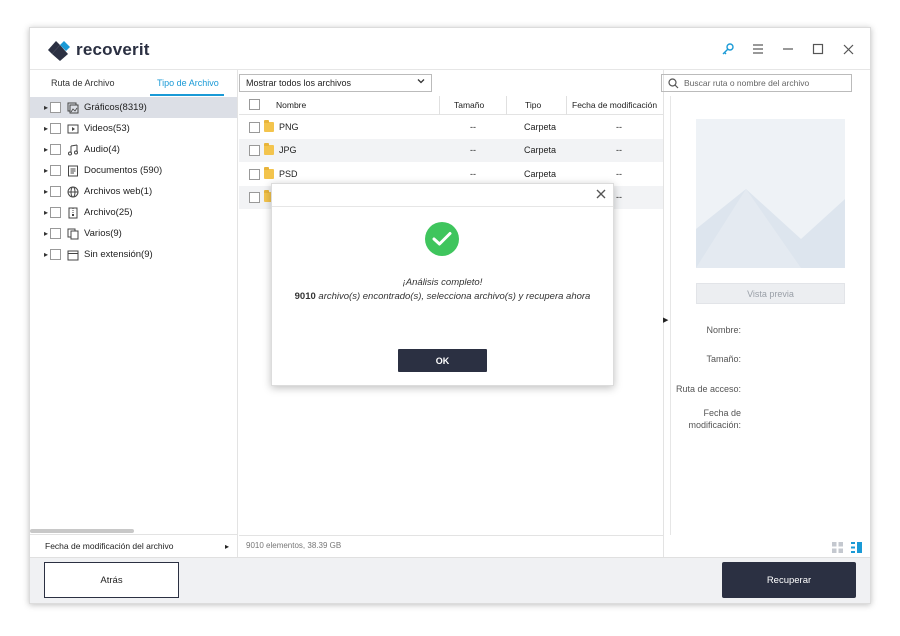 This screenshot has height=636, width=900. What do you see at coordinates (115, 107) in the screenshot?
I see `tree-item-label: Gráficos(8319)` at bounding box center [115, 107].